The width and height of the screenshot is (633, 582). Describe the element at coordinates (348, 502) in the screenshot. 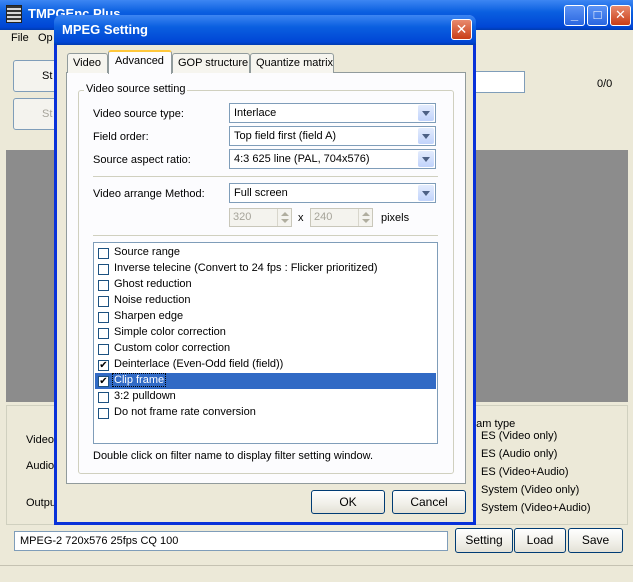

I see `ok-button: OK` at that location.